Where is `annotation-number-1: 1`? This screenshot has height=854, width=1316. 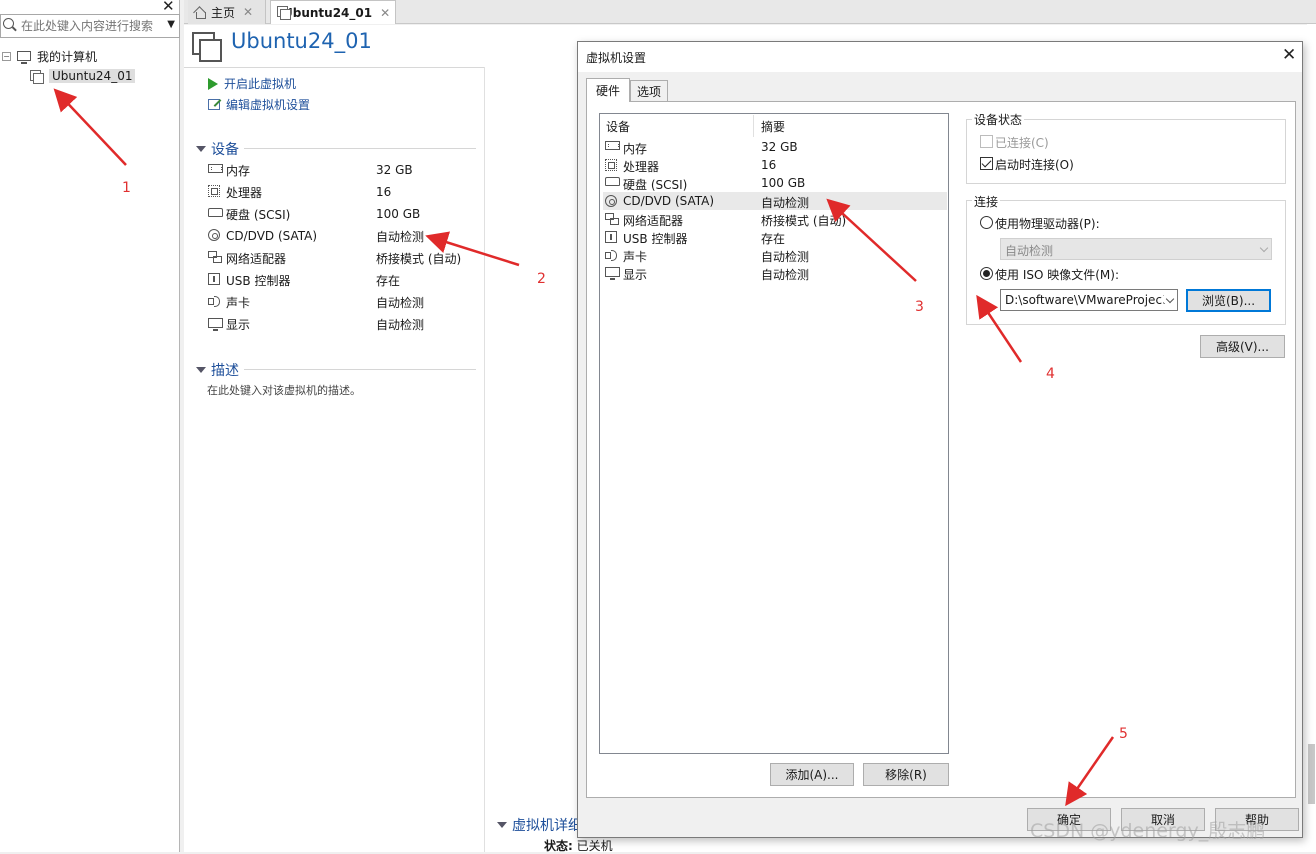
annotation-number-1: 1 is located at coordinates (126, 188).